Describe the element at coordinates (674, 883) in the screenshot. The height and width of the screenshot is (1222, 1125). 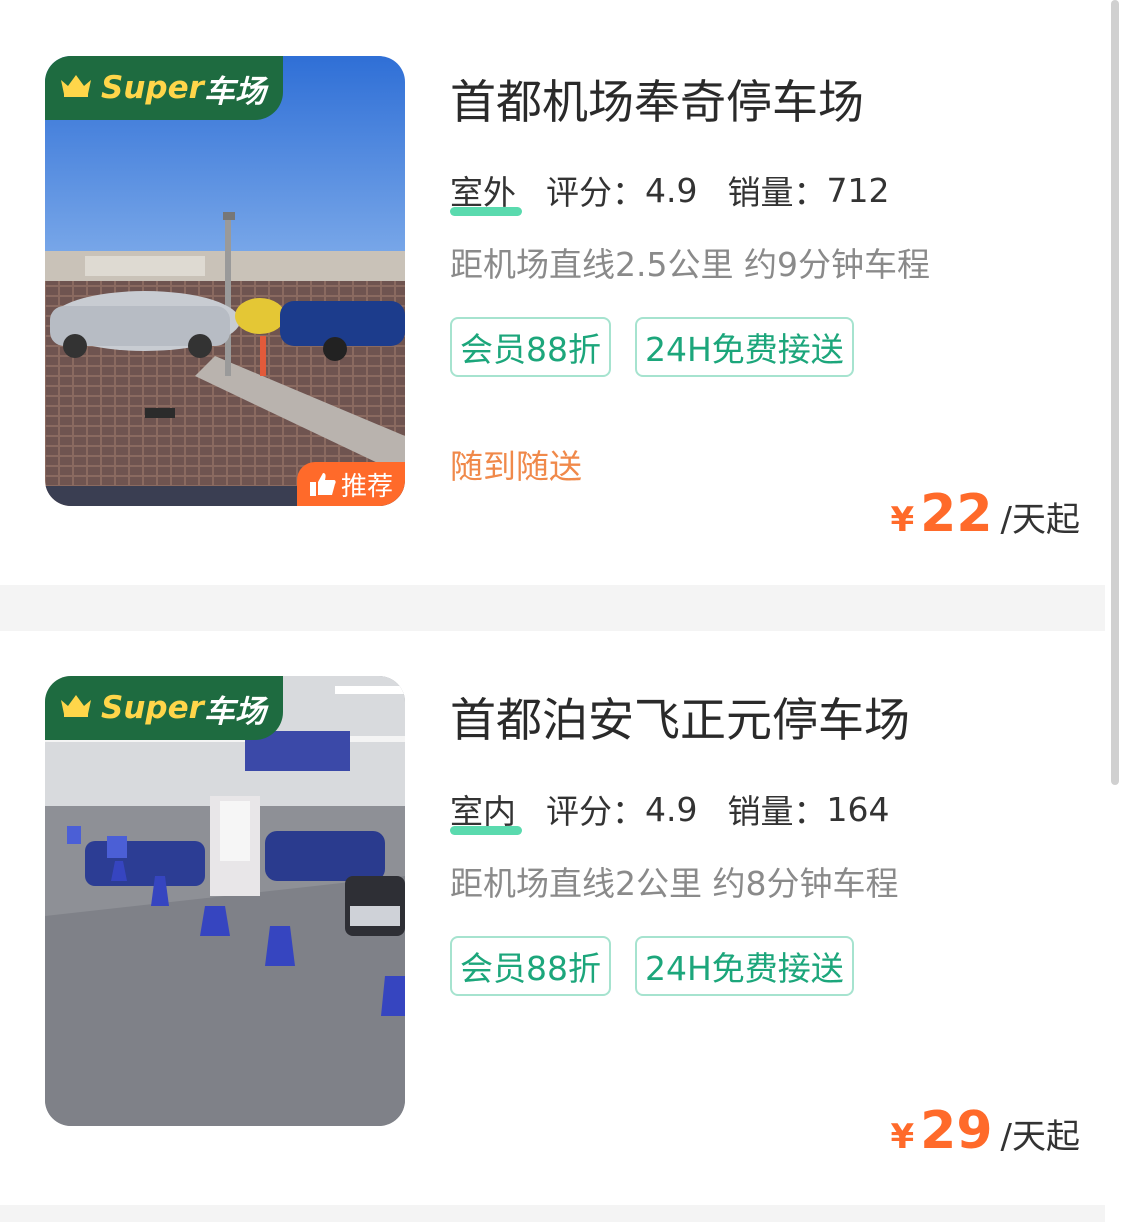
I see `distance-text: 距机场直线2公里 约8分钟车程` at that location.